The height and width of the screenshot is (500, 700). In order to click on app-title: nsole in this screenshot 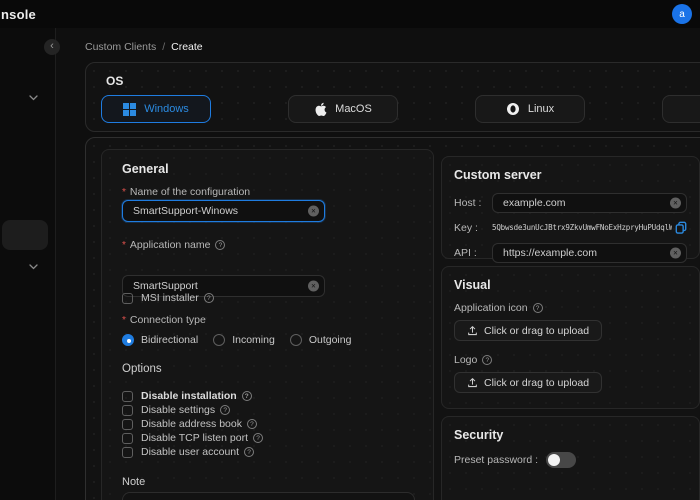, I will do `click(18, 14)`.